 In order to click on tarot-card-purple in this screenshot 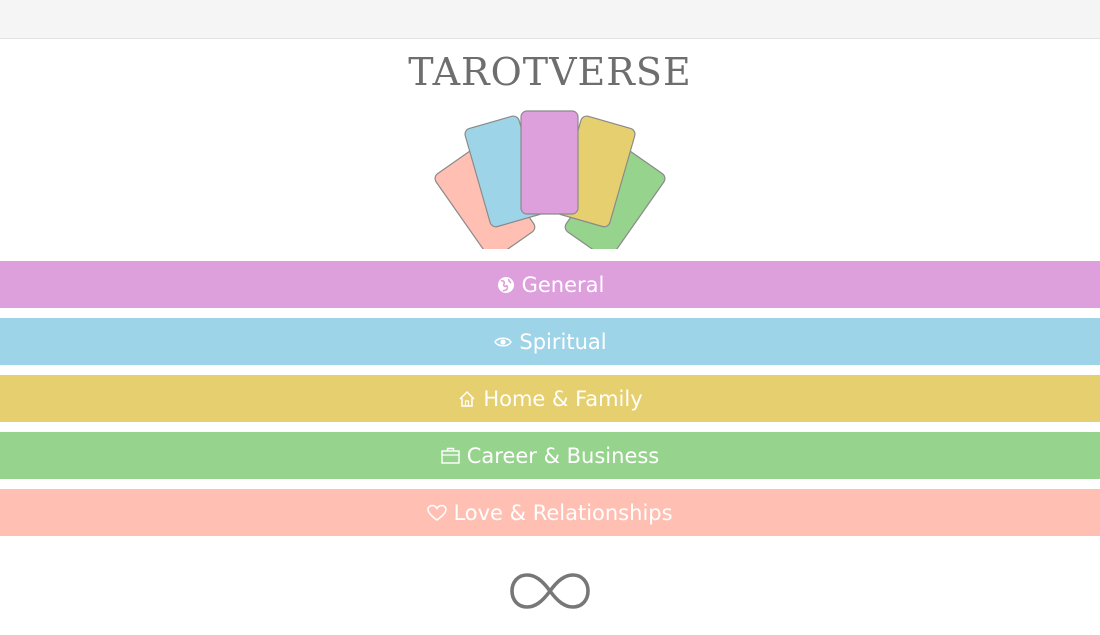, I will do `click(549, 162)`.